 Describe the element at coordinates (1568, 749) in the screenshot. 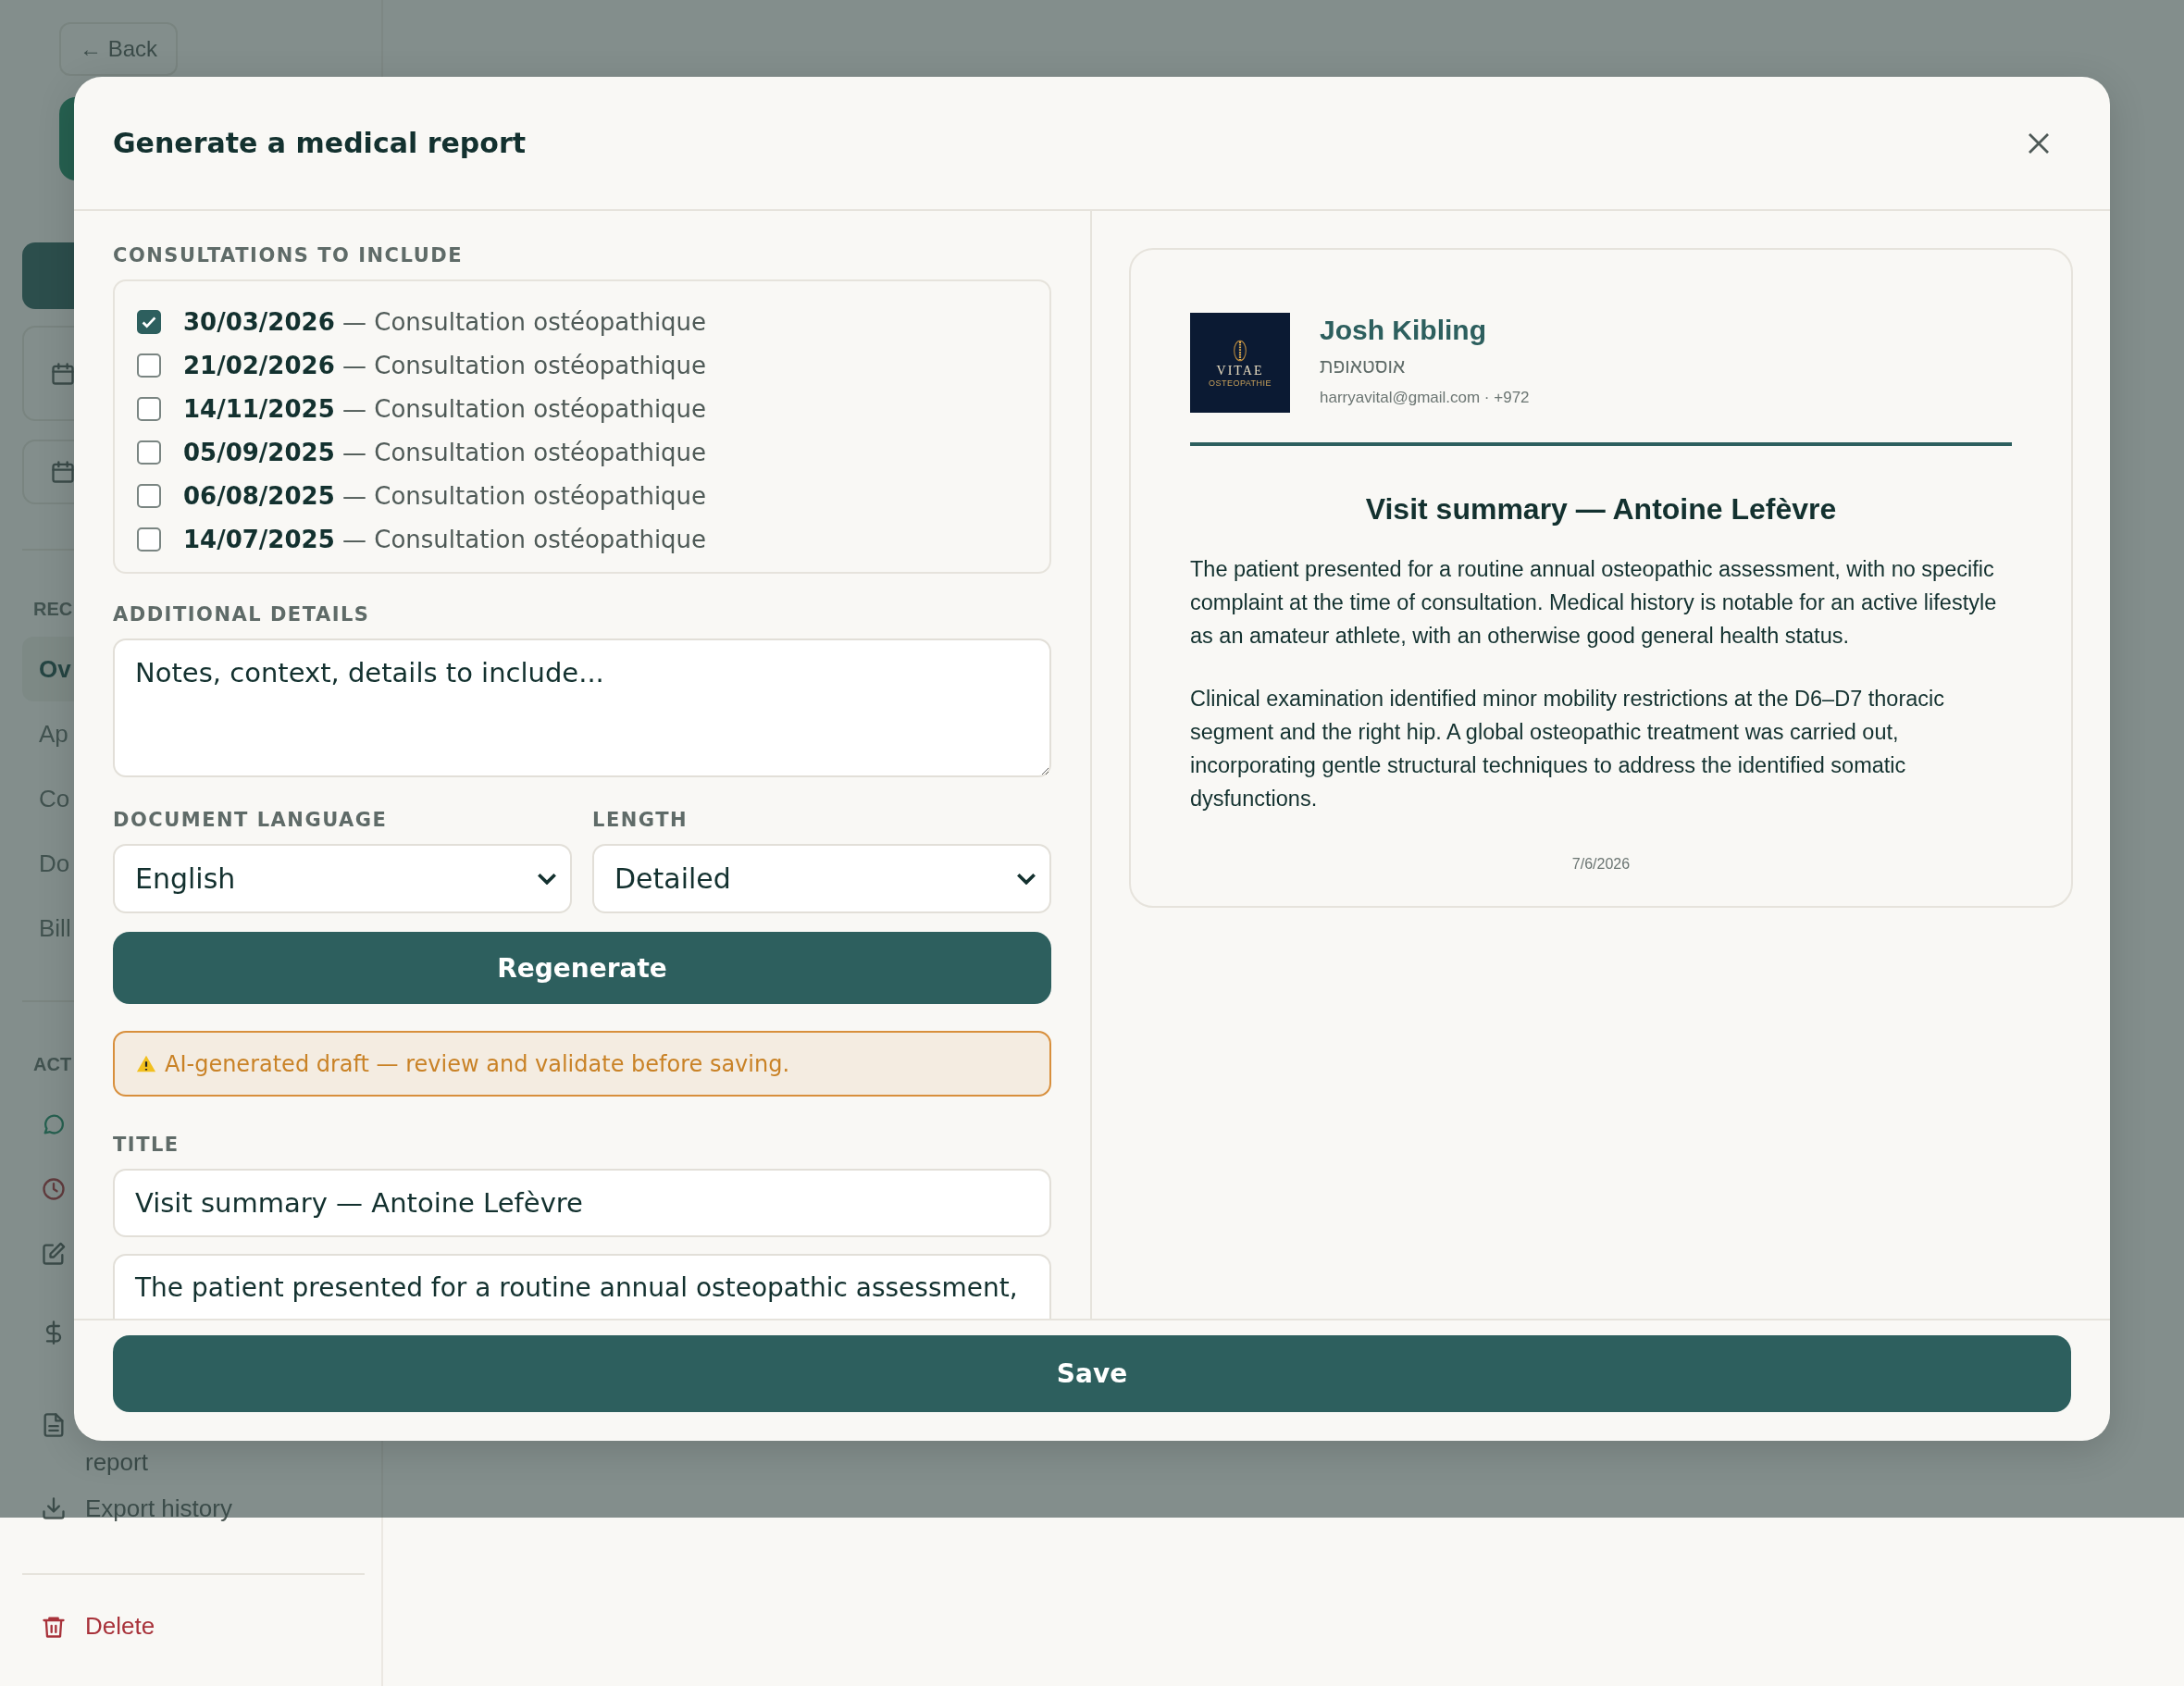

I see `report-paragraph: Clinical examination identified minor mobility restrictions at the D6–D7 thoracic segment and the right hip. A global osteopathic treatment was carried out, incorporating gentle structural techniques to address the identified somatic dysfunctions.` at that location.